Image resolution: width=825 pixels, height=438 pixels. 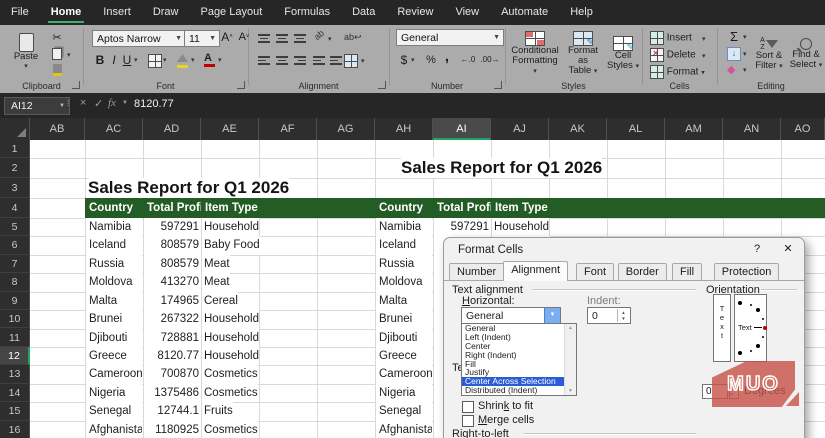 What do you see at coordinates (752, 129) in the screenshot?
I see `column-header-AN: AN` at bounding box center [752, 129].